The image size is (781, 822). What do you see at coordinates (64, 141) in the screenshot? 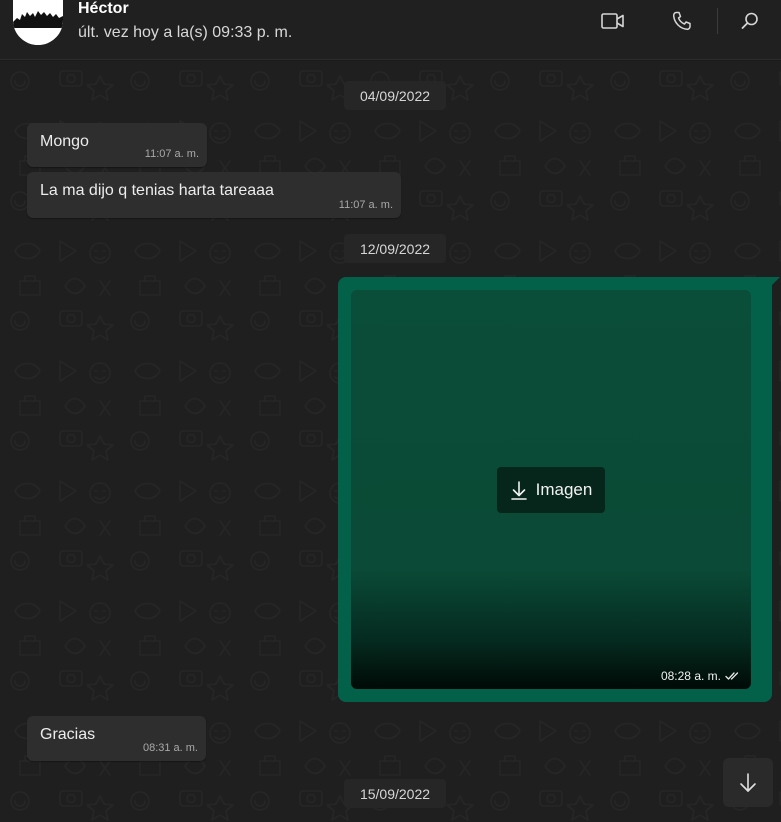
I see `message-text: Mongo` at bounding box center [64, 141].